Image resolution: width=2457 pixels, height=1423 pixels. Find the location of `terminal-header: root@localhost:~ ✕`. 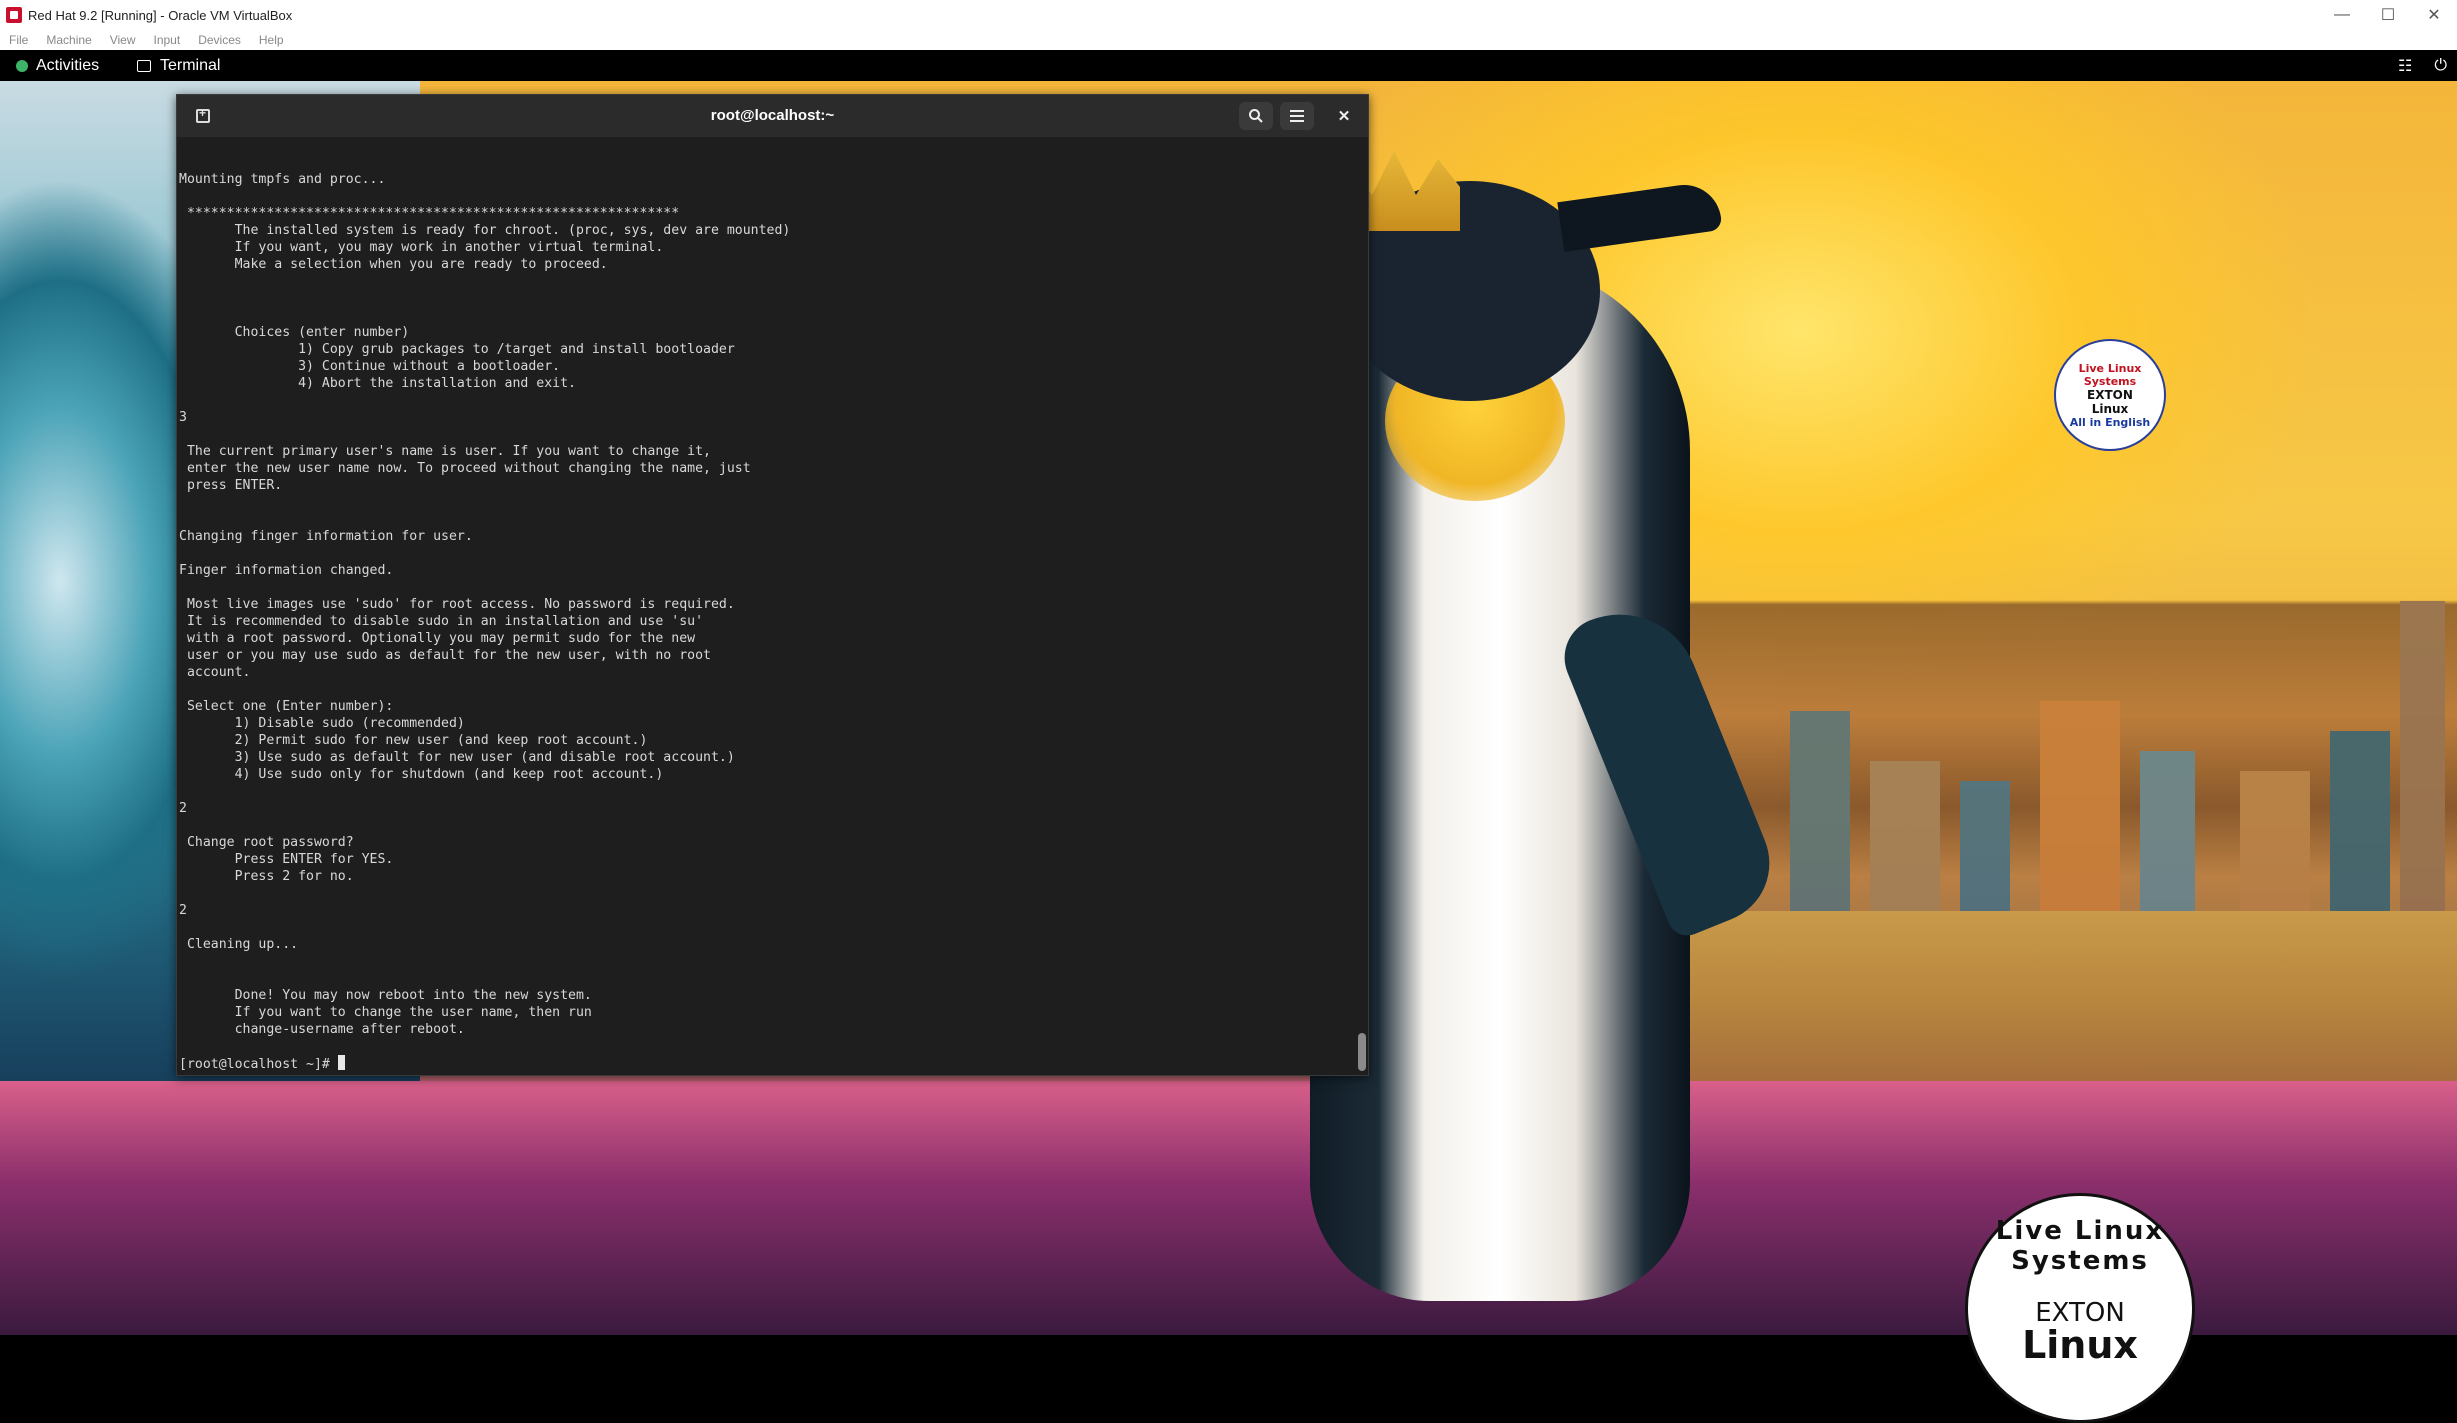

terminal-header: root@localhost:~ ✕ is located at coordinates (772, 116).